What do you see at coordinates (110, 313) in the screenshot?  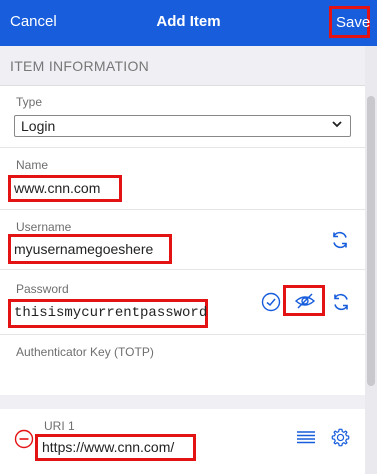 I see `password-input: thisismycurrentpassword` at bounding box center [110, 313].